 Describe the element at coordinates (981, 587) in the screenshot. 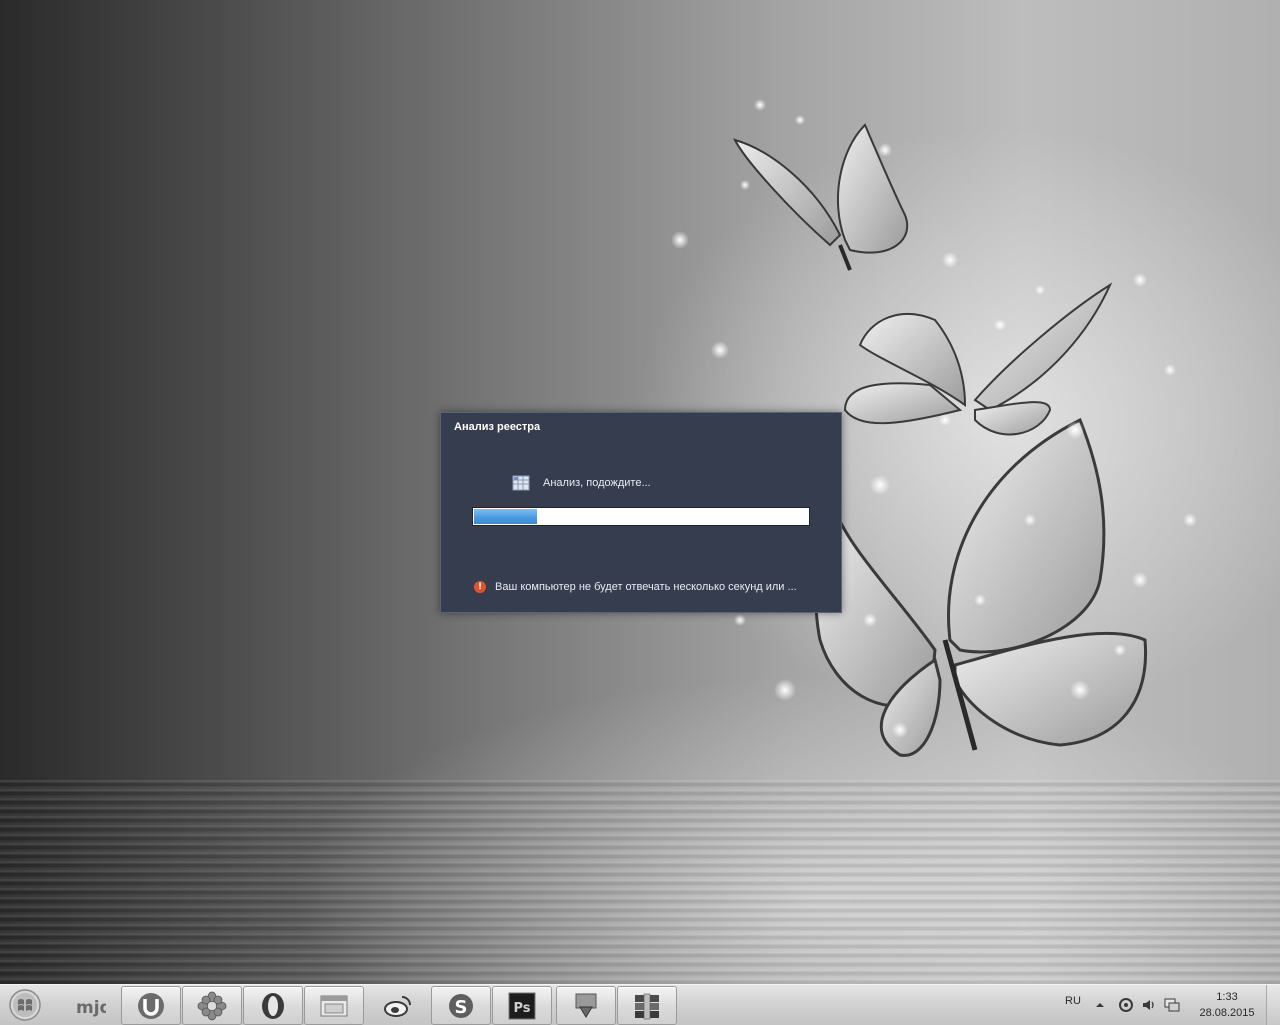

I see `butterfly-large` at that location.